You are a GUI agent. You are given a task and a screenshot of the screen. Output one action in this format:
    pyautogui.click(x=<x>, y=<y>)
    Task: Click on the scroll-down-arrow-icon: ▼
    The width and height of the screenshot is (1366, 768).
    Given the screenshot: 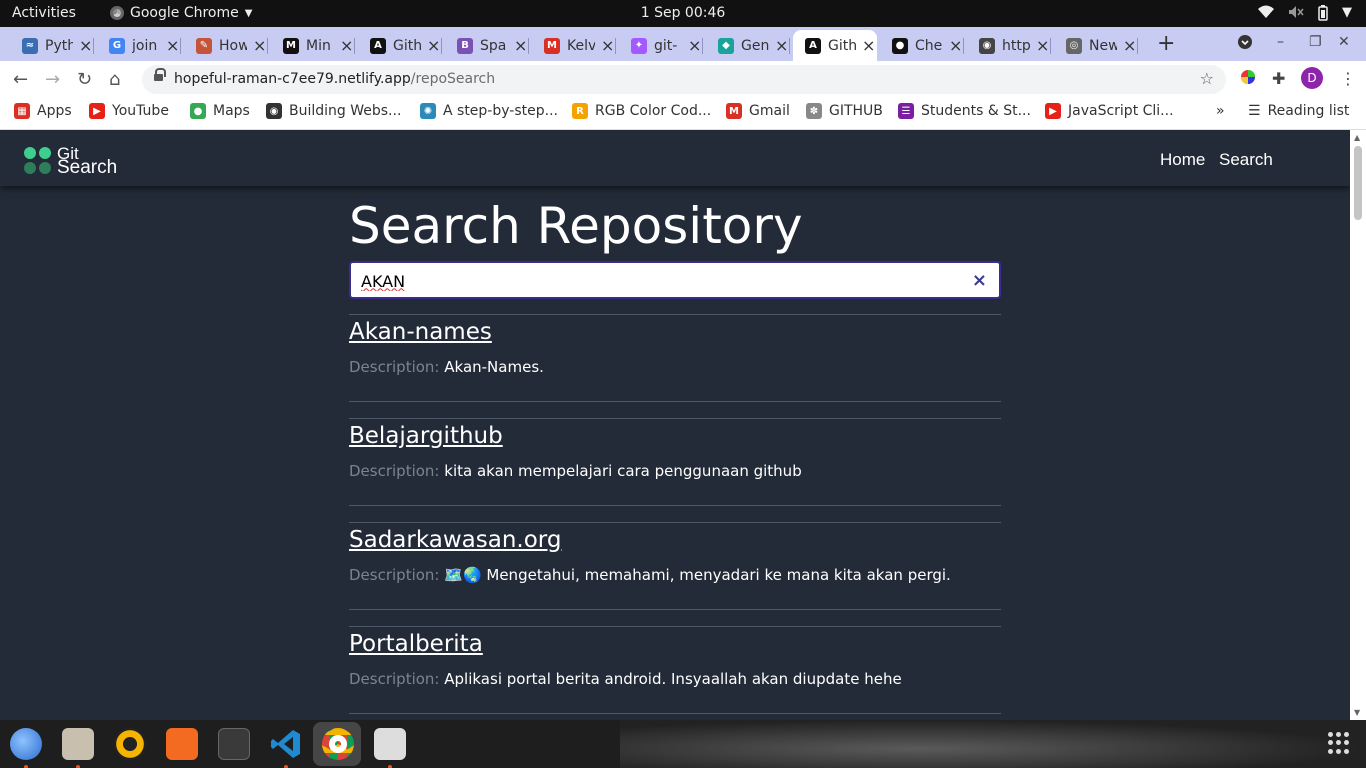 What is the action you would take?
    pyautogui.click(x=1357, y=712)
    